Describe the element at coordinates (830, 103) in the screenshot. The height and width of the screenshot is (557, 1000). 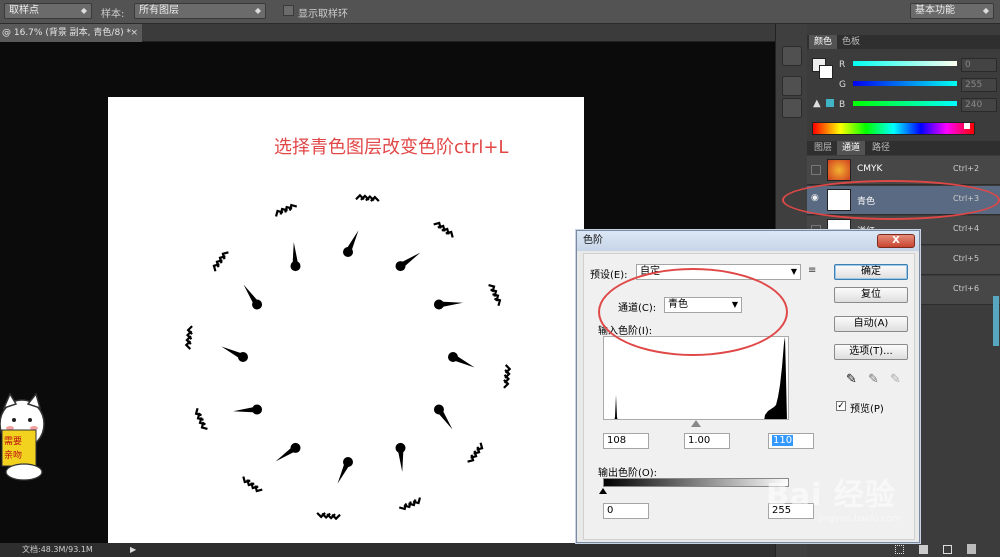
I see `websafe-icon` at that location.